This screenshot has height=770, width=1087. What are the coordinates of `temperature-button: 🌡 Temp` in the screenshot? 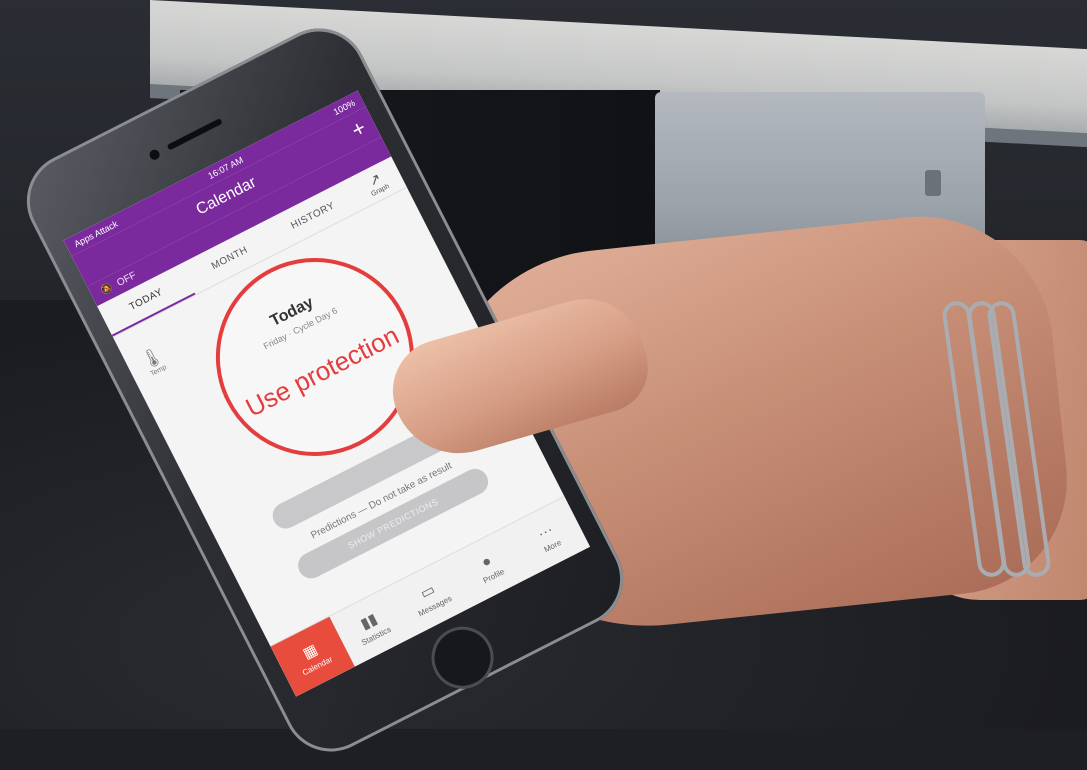 It's located at (153, 361).